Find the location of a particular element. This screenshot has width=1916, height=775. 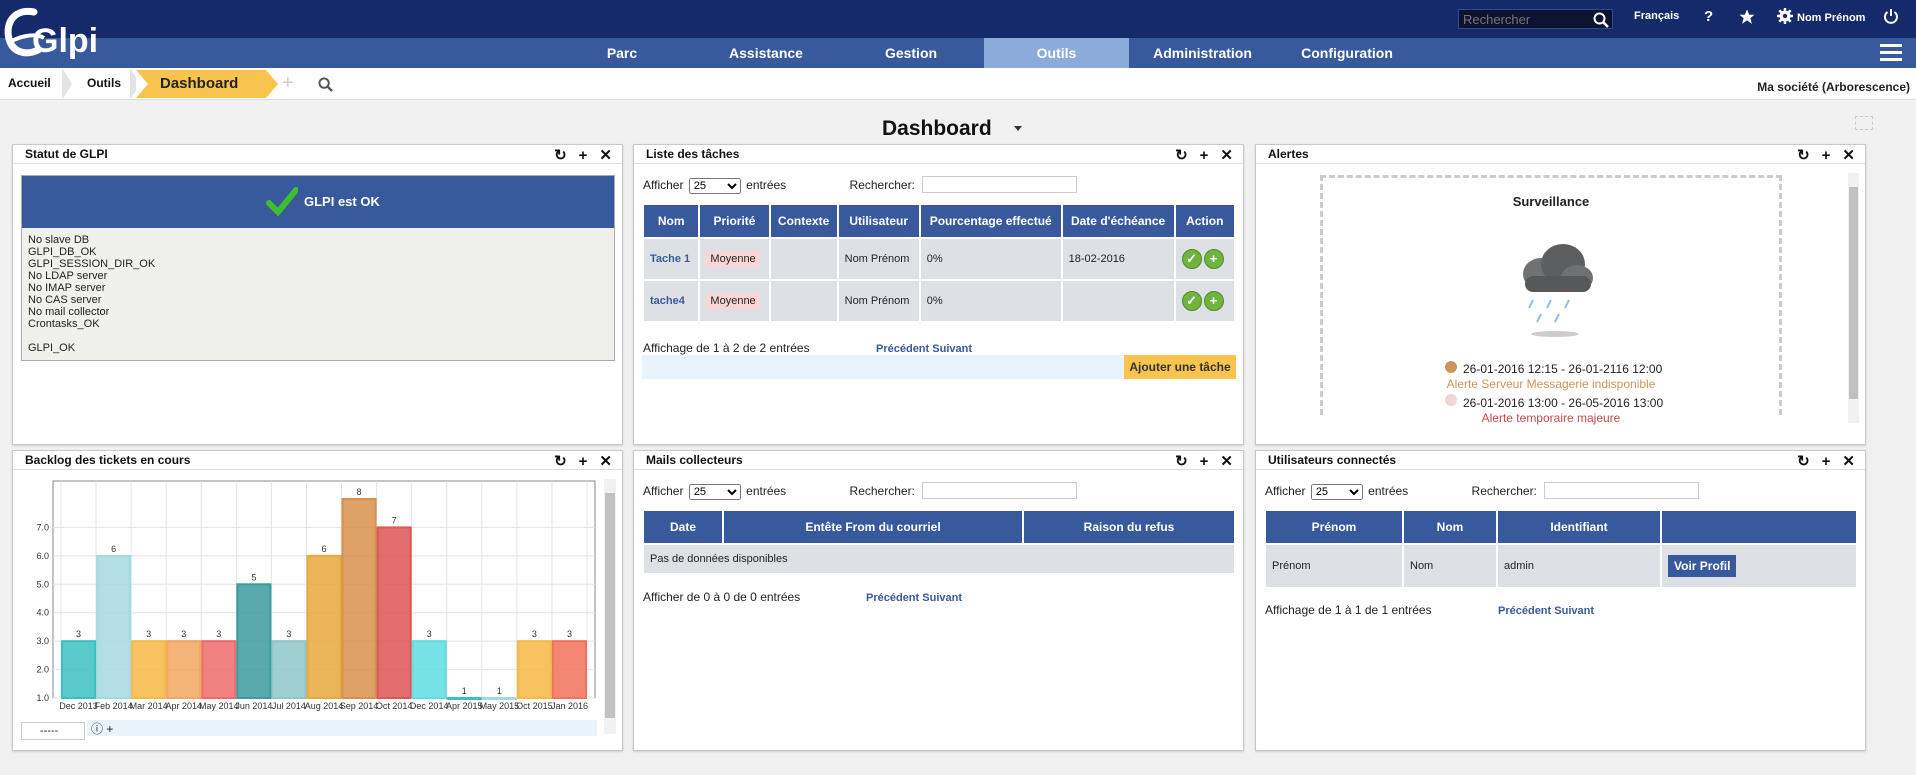

alert-label: Alerte Serveur Messagerie indisponible is located at coordinates (1551, 384).